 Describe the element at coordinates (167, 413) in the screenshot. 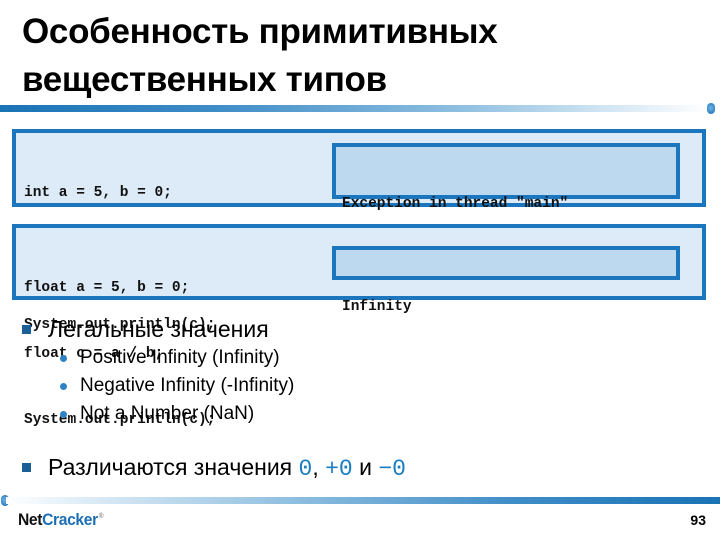

I see `sub-bullet-text: Not a Number (NaN)` at that location.